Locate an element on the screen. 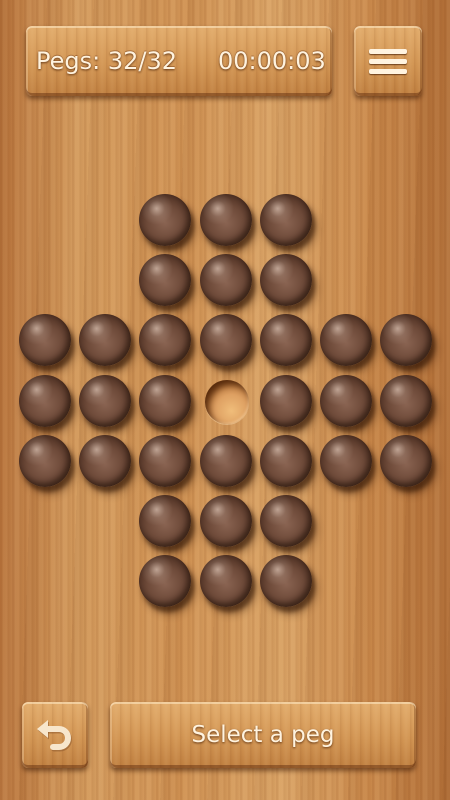 The width and height of the screenshot is (450, 800). timer: 00:00:03 is located at coordinates (272, 61).